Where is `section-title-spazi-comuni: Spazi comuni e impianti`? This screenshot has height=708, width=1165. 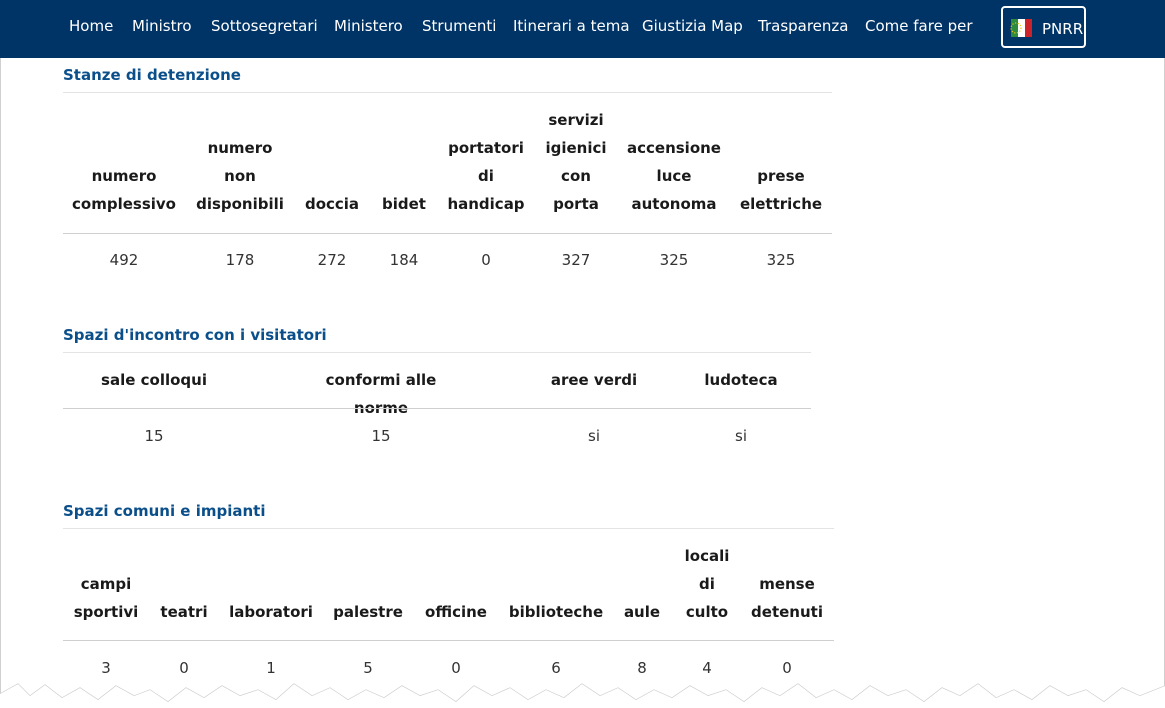
section-title-spazi-comuni: Spazi comuni e impianti is located at coordinates (164, 511).